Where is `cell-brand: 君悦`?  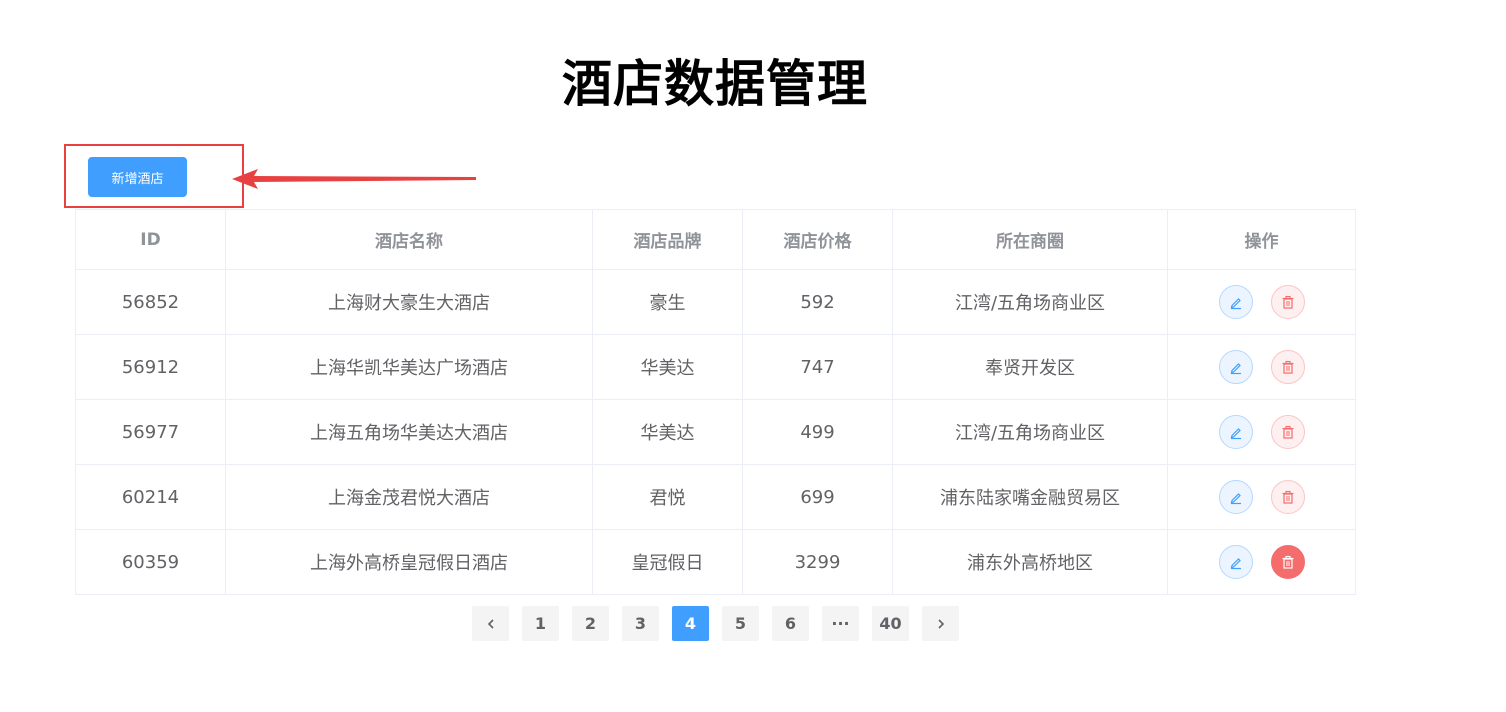 cell-brand: 君悦 is located at coordinates (667, 497).